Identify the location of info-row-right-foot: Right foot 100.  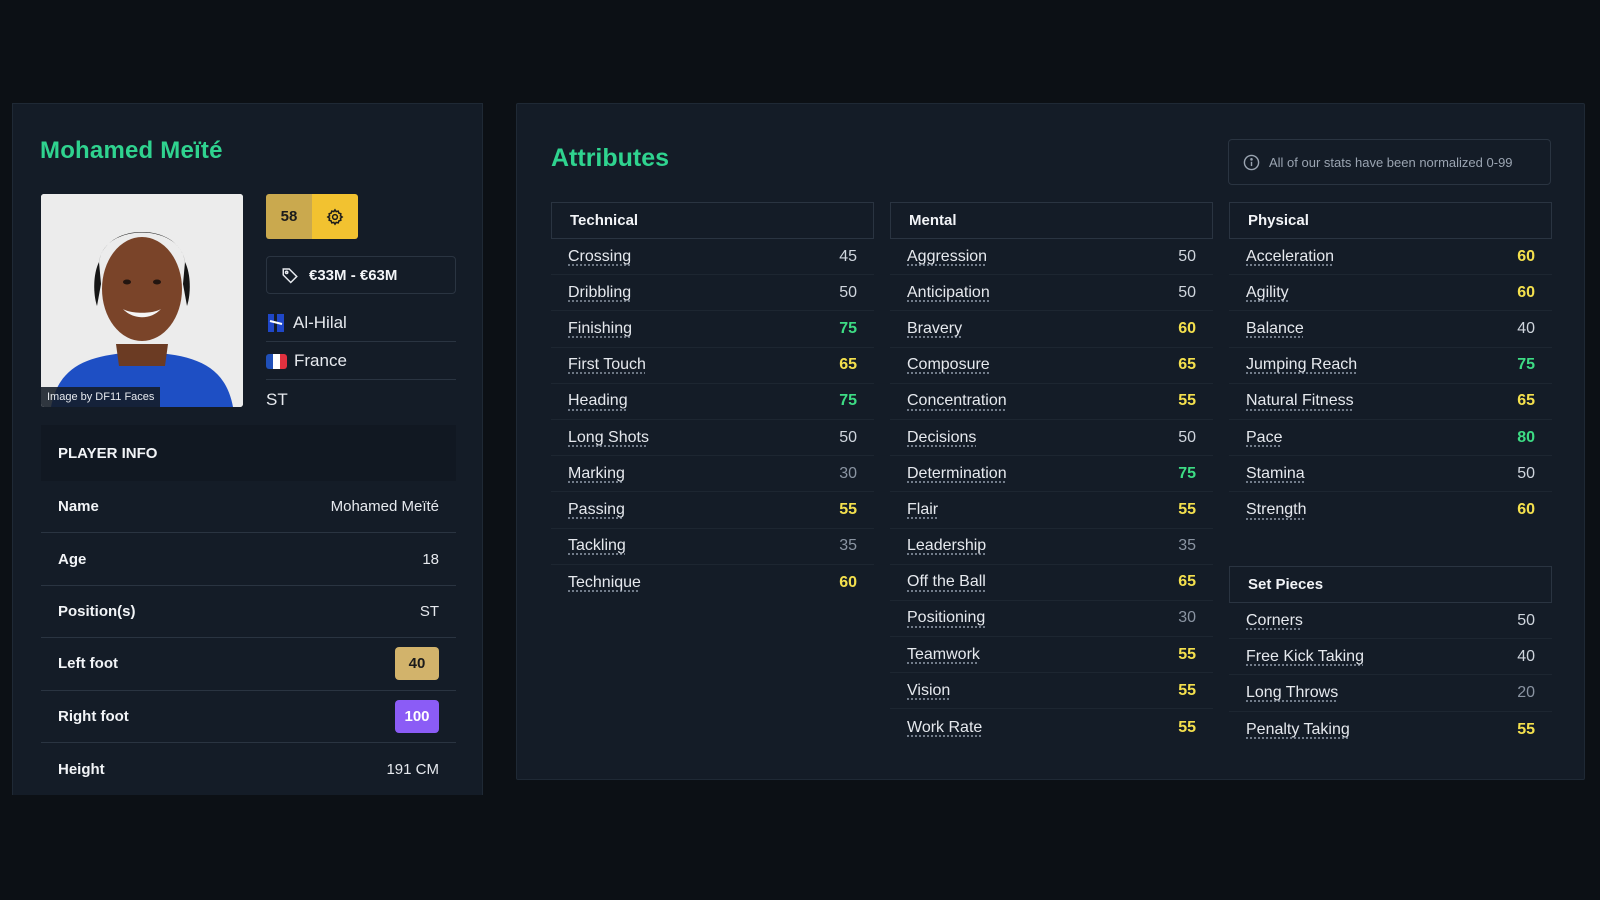
(248, 717).